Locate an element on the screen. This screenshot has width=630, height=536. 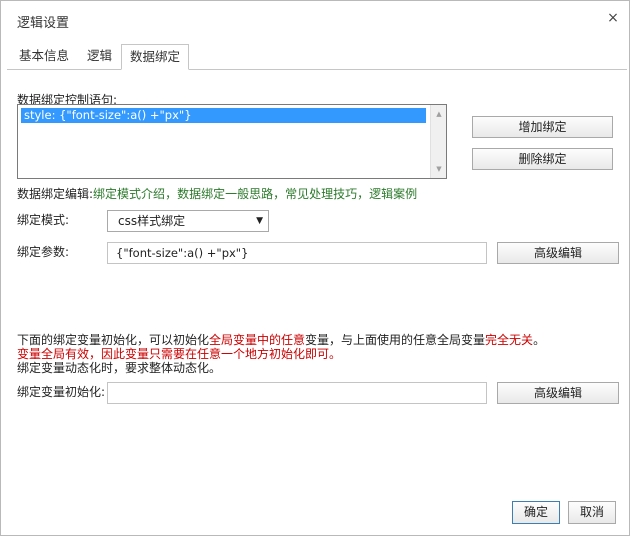
note-highlight: 完全无关 is located at coordinates (509, 340).